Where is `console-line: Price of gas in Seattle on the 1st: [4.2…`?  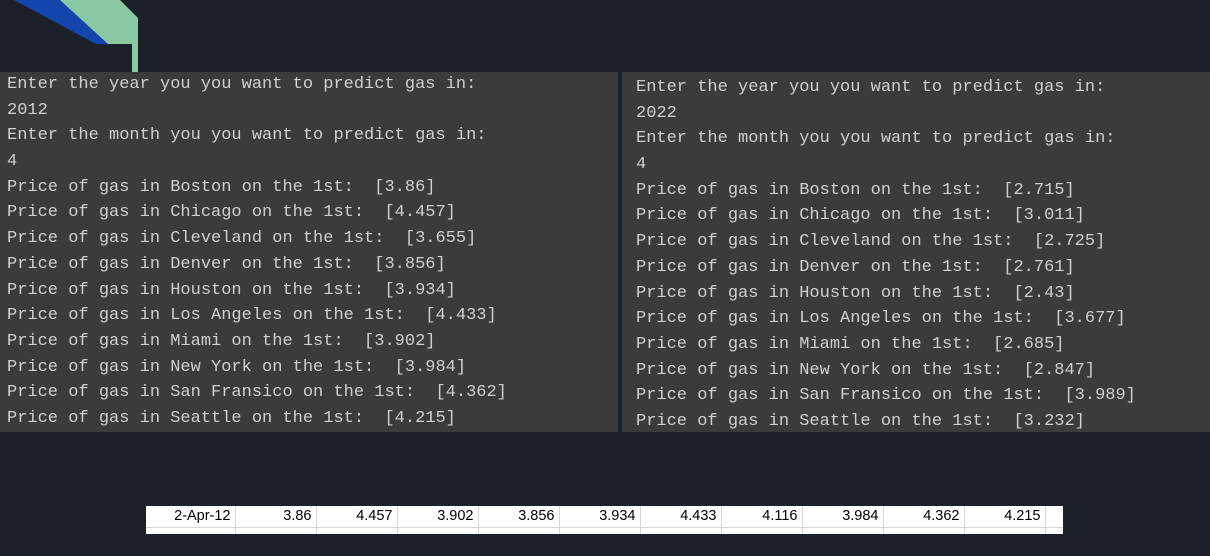 console-line: Price of gas in Seattle on the 1st: [4.2… is located at coordinates (231, 418).